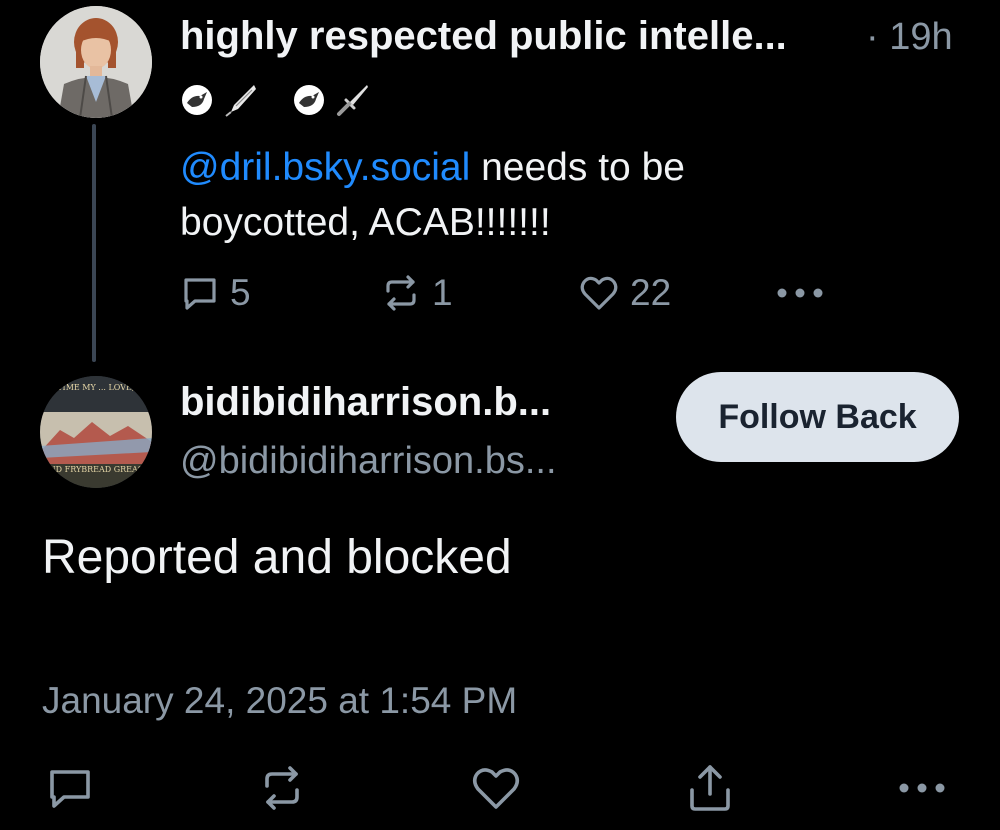 Image resolution: width=1000 pixels, height=830 pixels. What do you see at coordinates (505, 293) in the screenshot?
I see `parent-post-actions: 5 1 22` at bounding box center [505, 293].